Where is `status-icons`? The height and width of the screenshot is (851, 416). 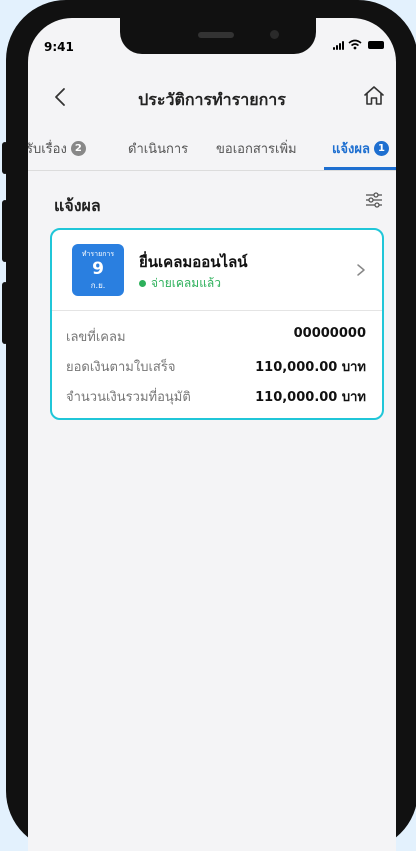
status-icons is located at coordinates (358, 44).